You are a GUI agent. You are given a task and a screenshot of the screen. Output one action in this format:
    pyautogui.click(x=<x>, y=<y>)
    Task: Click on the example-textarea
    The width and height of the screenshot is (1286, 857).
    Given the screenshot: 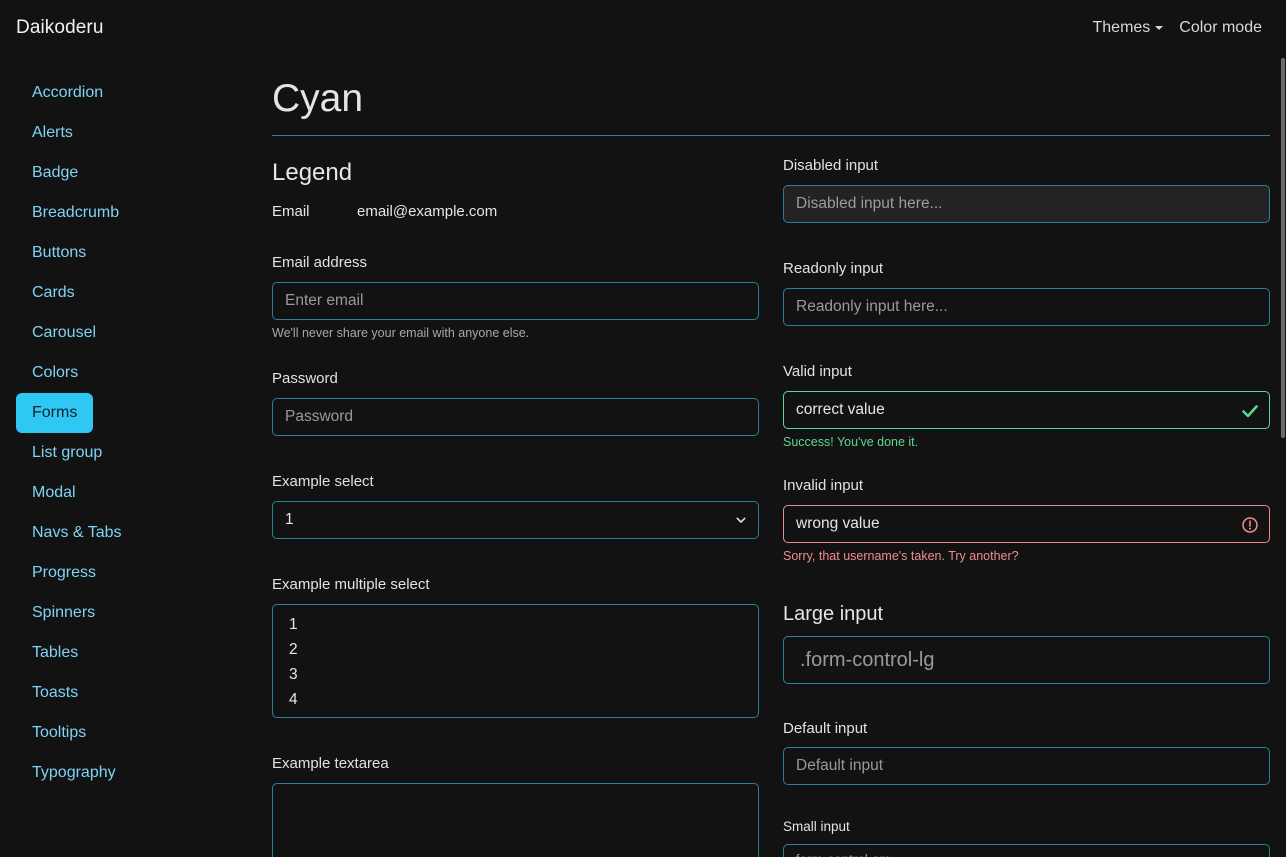 What is the action you would take?
    pyautogui.click(x=515, y=820)
    